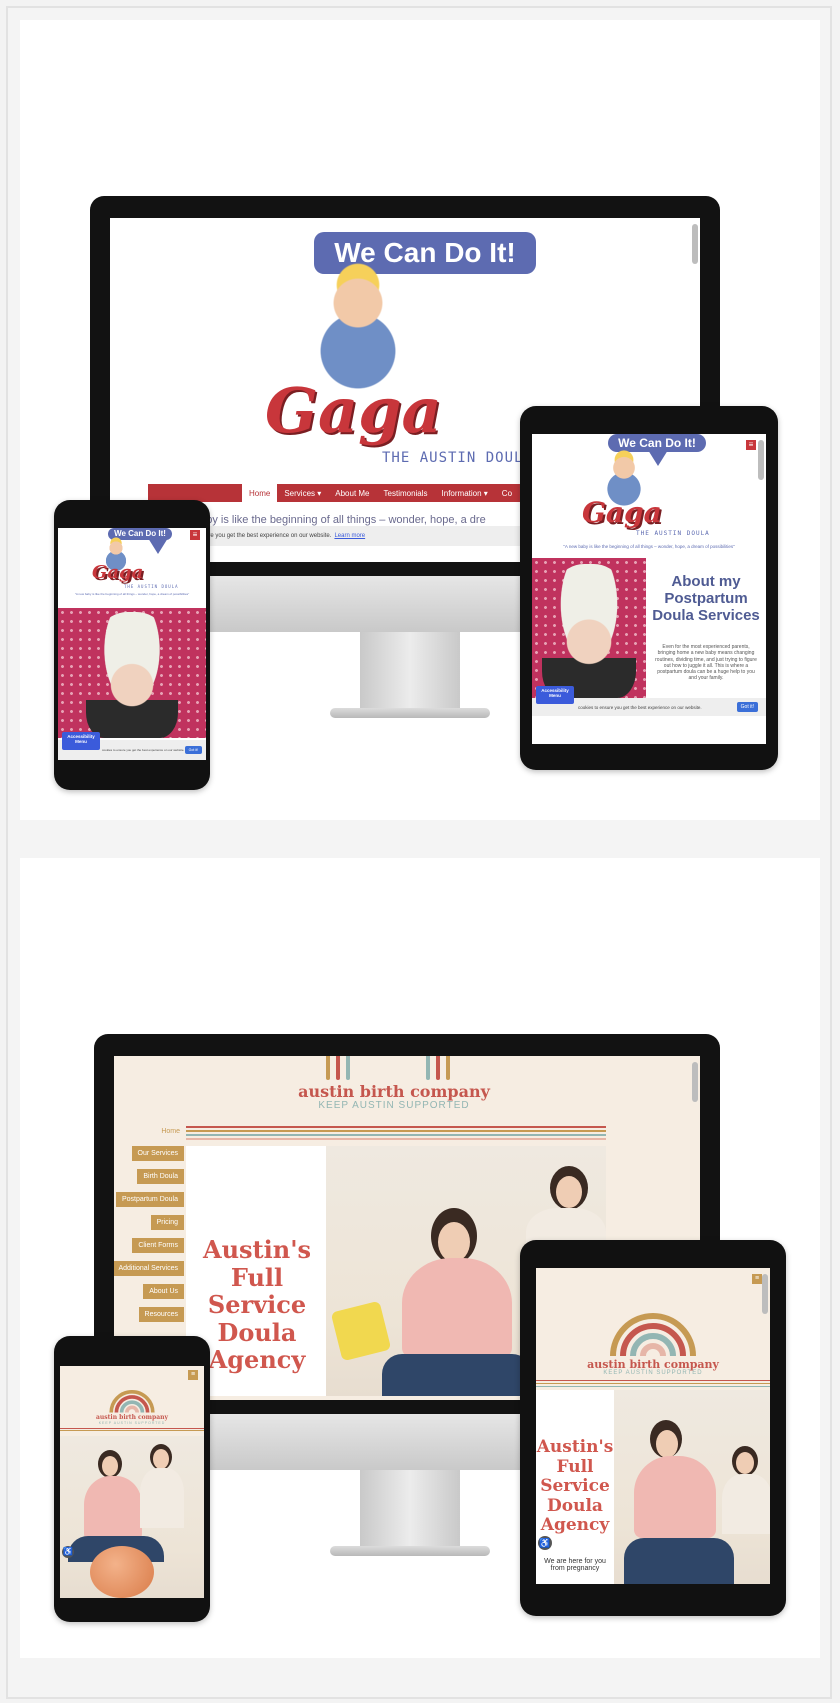  What do you see at coordinates (396, 1134) in the screenshot?
I see `header-stripes` at bounding box center [396, 1134].